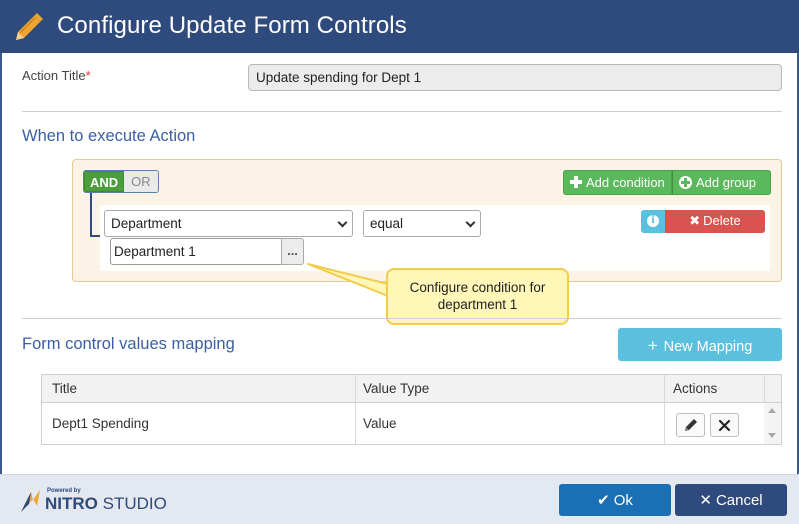 The height and width of the screenshot is (524, 799). Describe the element at coordinates (71, 503) in the screenshot. I see `brand-name-bold: NITRO` at that location.